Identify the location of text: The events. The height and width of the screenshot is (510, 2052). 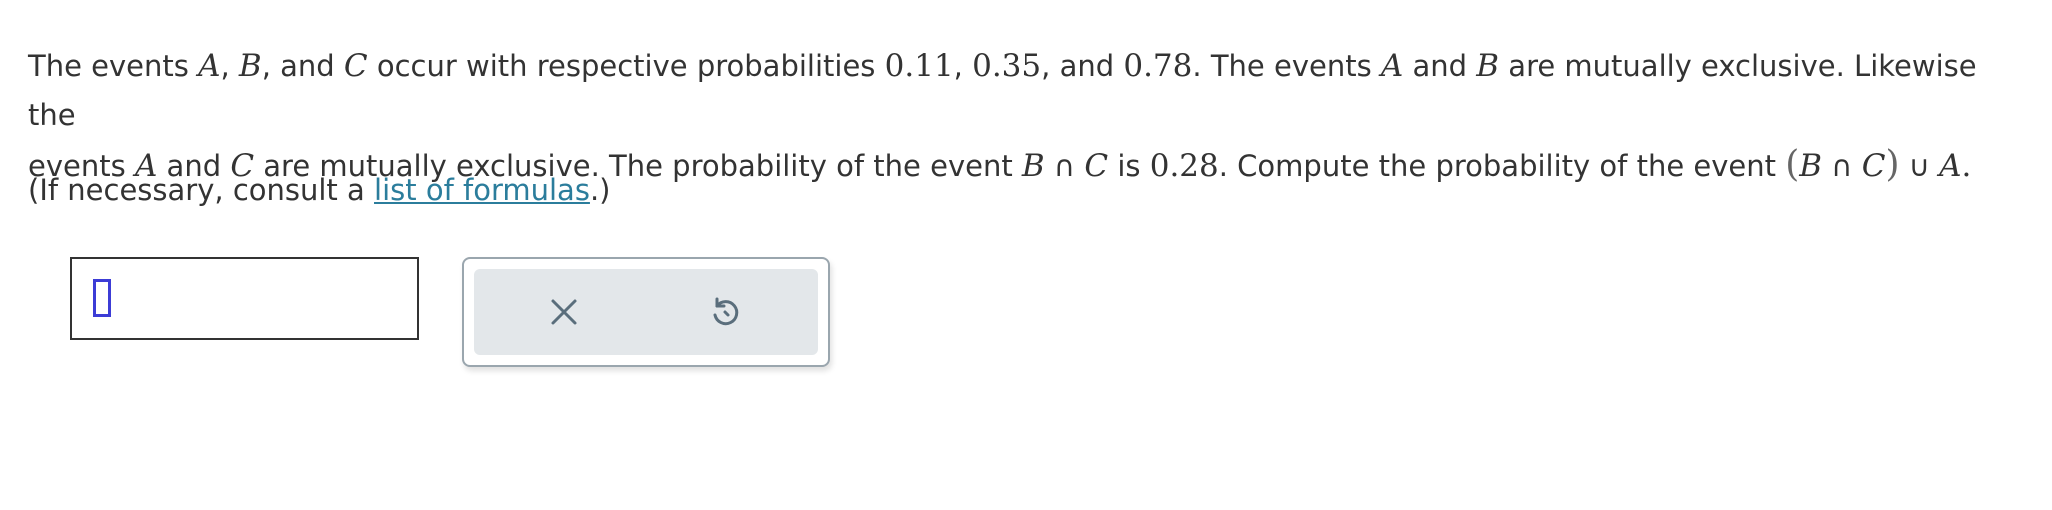
(113, 66).